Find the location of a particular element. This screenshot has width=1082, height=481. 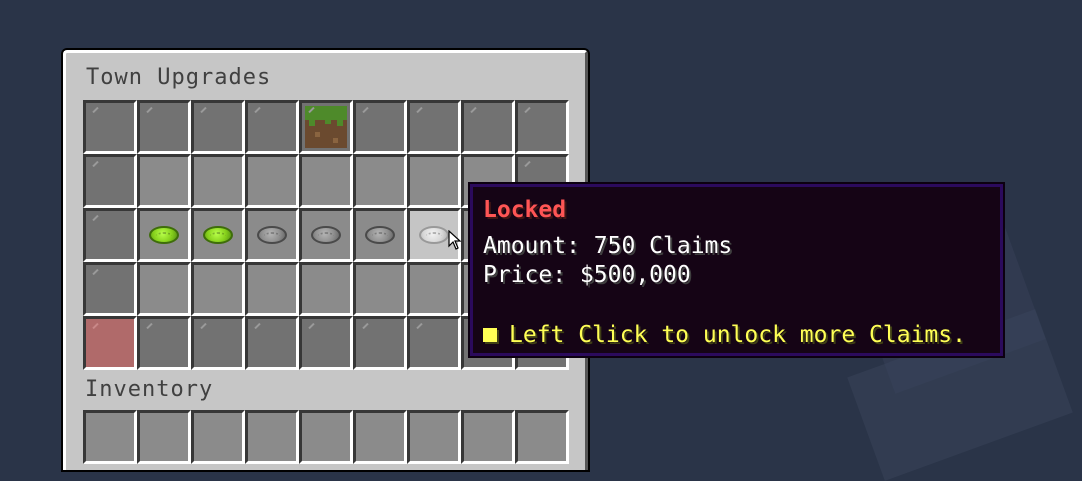

bullet-icon is located at coordinates (490, 335).